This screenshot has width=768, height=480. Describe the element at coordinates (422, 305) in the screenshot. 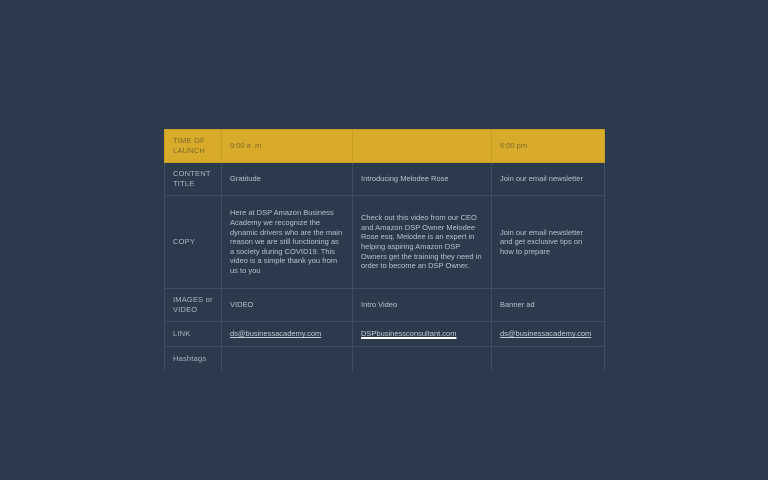

I see `images-cell-2: Intro Video` at that location.